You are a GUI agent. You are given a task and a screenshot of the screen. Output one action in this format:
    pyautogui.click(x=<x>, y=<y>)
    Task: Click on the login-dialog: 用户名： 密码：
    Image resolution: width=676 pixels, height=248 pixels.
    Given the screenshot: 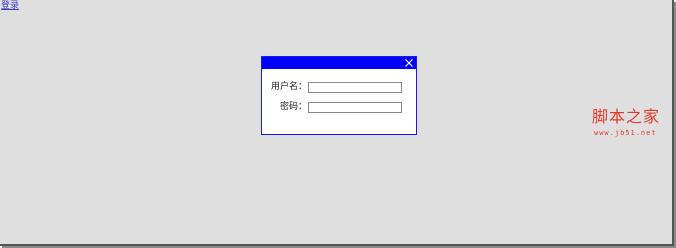 What is the action you would take?
    pyautogui.click(x=339, y=95)
    